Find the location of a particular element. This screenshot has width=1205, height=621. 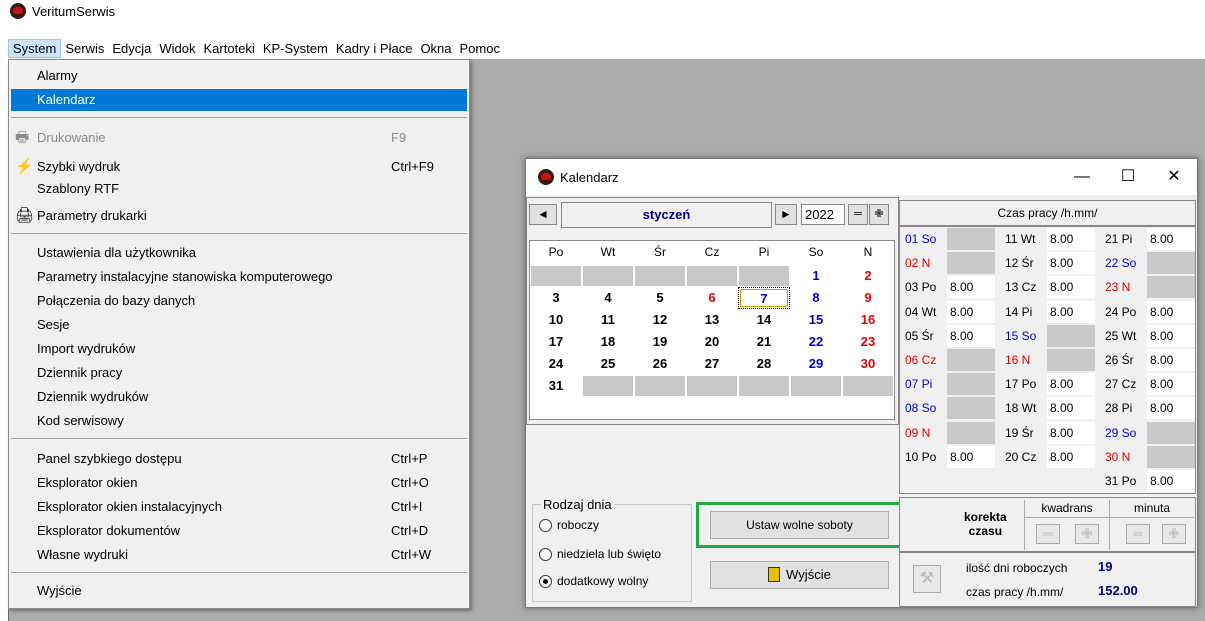

year-minus-button: ═ is located at coordinates (858, 214).